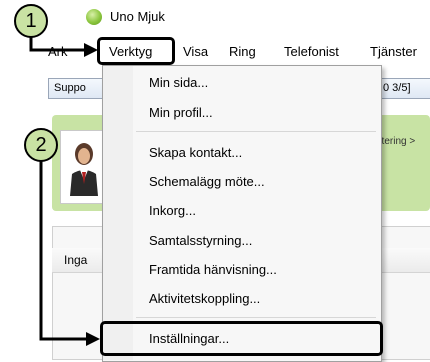  What do you see at coordinates (31, 21) in the screenshot?
I see `callout-1: 1` at bounding box center [31, 21].